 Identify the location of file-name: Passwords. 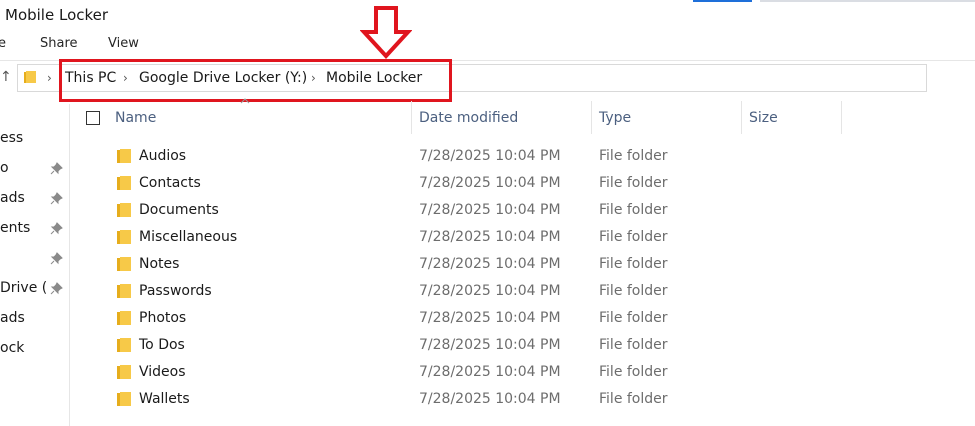
(175, 291).